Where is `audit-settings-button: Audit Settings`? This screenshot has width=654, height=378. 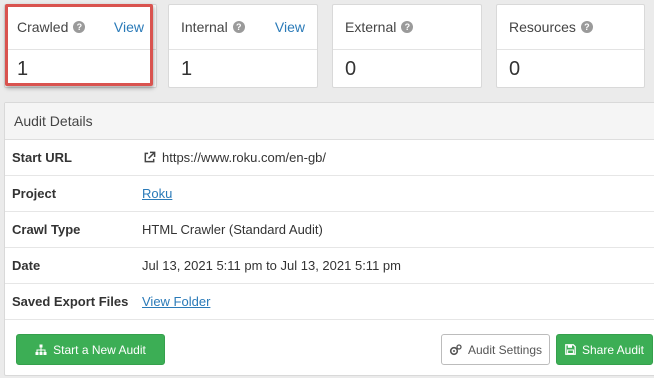 audit-settings-button: Audit Settings is located at coordinates (495, 349).